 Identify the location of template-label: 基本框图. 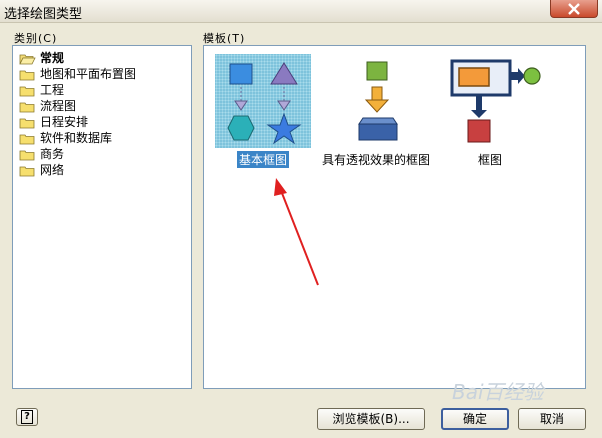
(263, 159).